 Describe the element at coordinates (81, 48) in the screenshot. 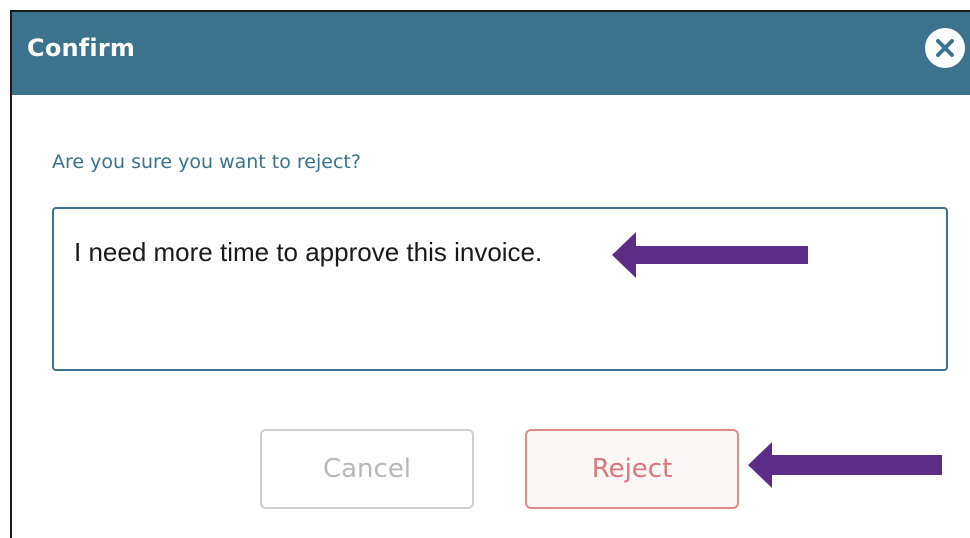

I see `dialog-title: Confirm` at that location.